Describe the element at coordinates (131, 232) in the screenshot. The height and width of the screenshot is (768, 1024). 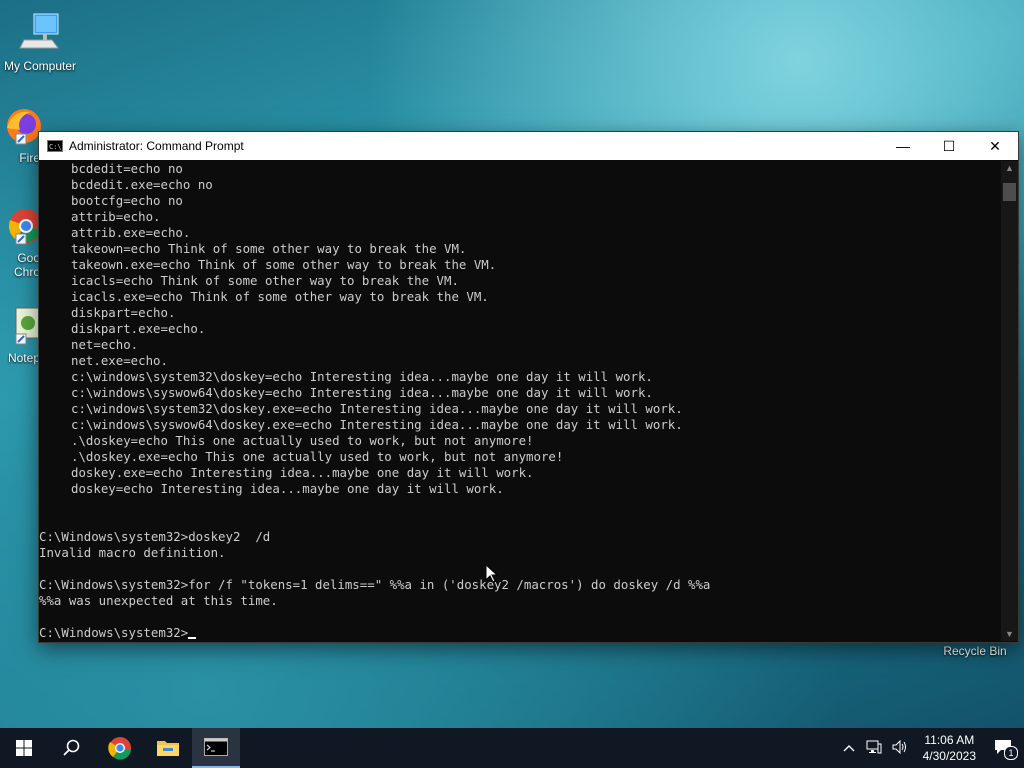
I see `console-line: attrib.exe=echo.` at that location.